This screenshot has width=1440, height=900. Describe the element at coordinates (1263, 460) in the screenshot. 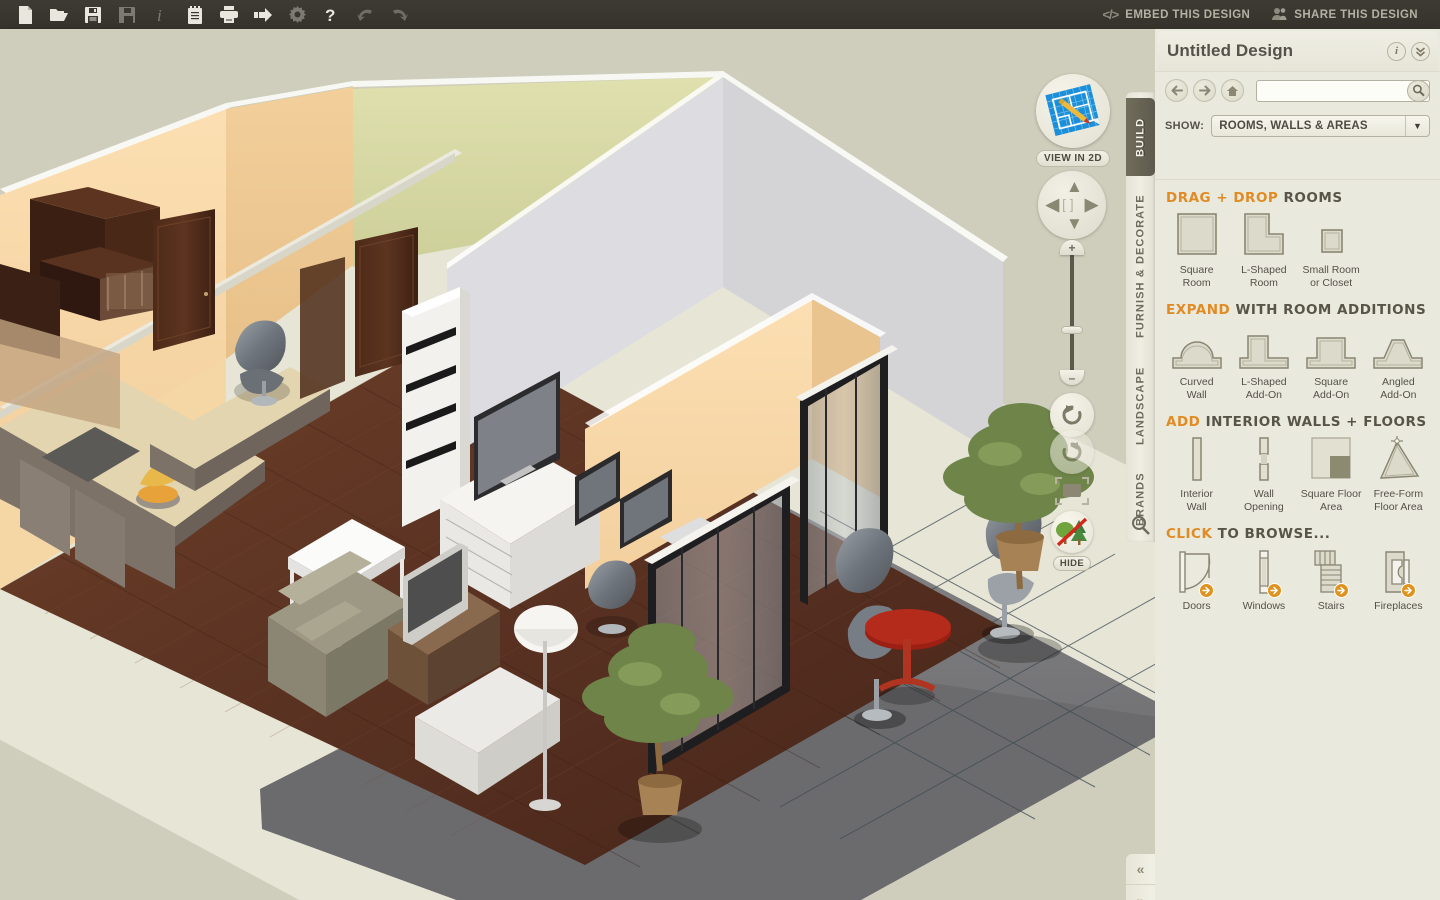

I see `wall-opening-icon` at that location.